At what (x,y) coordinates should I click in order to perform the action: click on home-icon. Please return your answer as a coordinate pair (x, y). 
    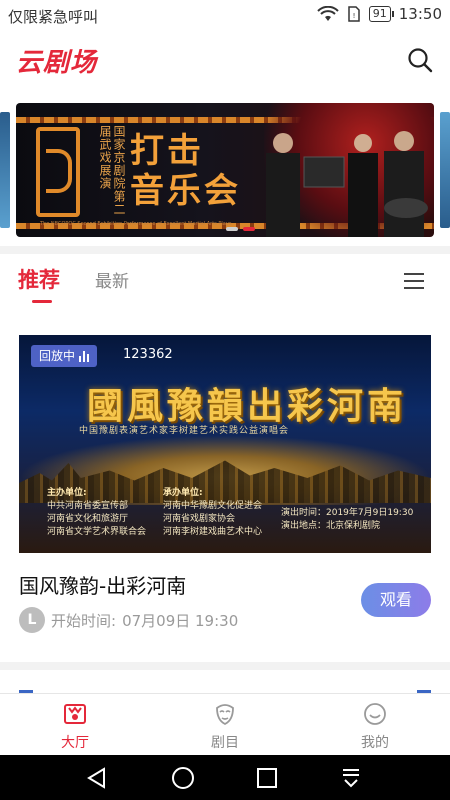
    Looking at the image, I should click on (183, 778).